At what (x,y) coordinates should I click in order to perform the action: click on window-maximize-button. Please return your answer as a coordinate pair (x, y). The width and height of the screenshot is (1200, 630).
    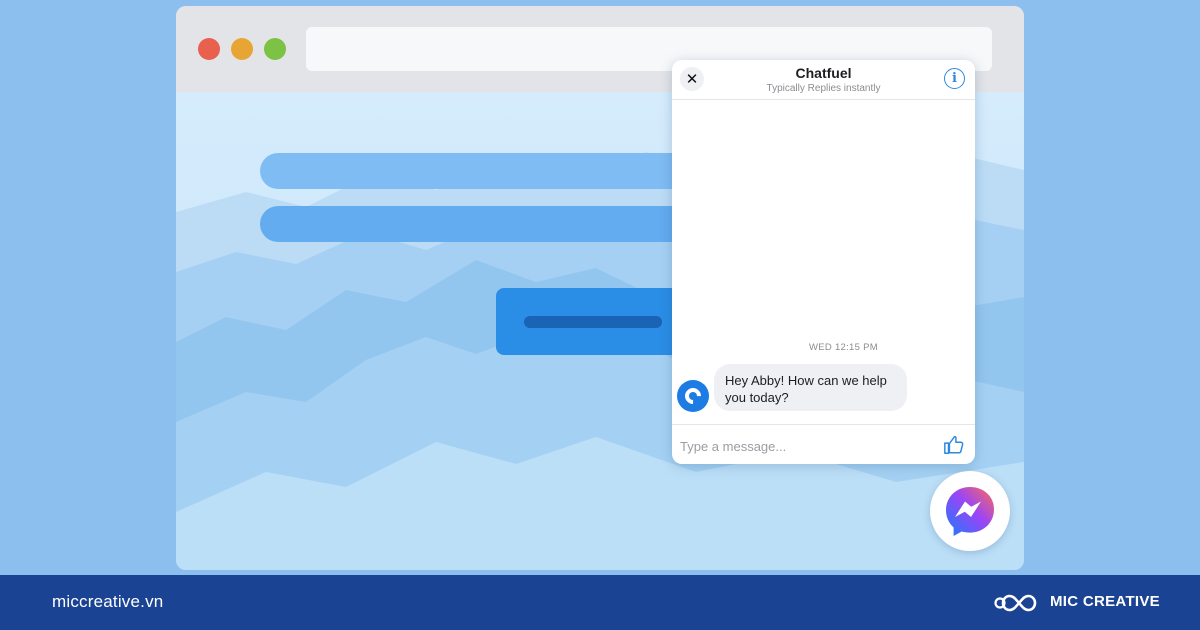
    Looking at the image, I should click on (275, 49).